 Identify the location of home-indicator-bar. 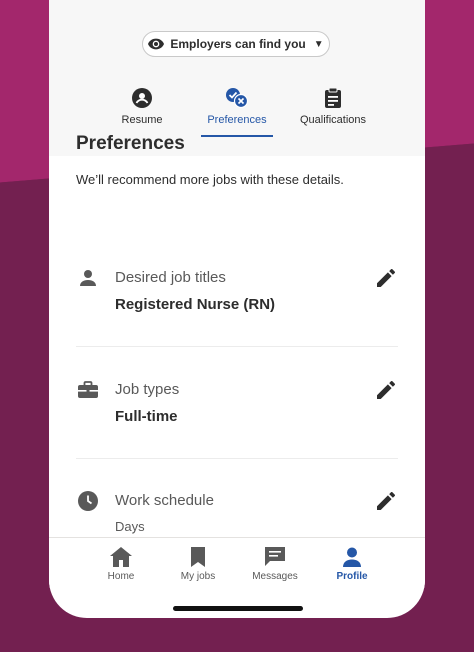
(238, 608).